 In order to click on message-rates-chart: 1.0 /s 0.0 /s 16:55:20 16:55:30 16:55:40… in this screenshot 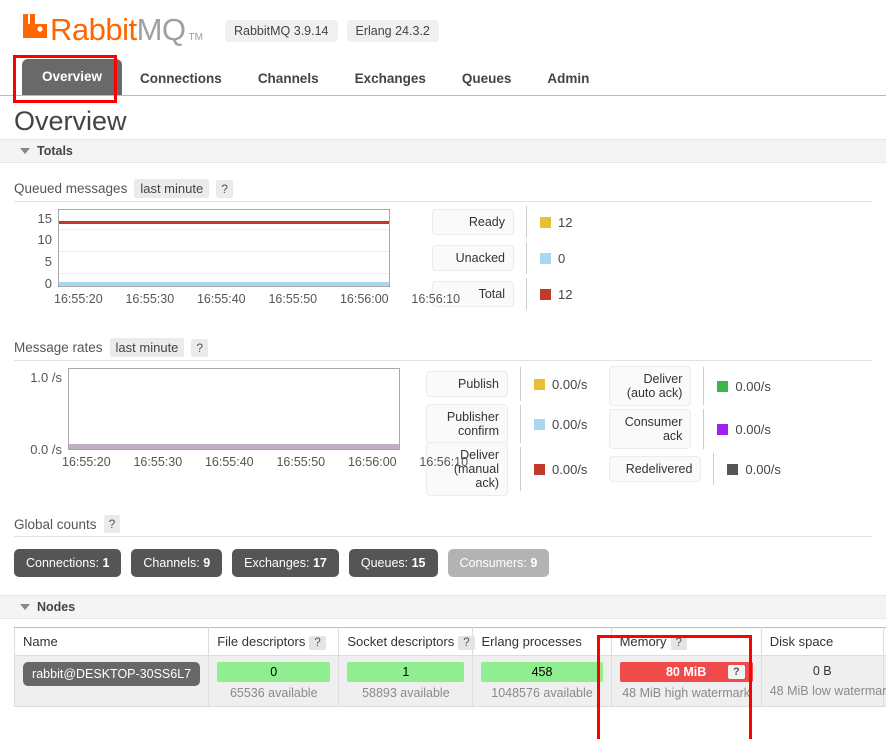, I will do `click(241, 419)`.